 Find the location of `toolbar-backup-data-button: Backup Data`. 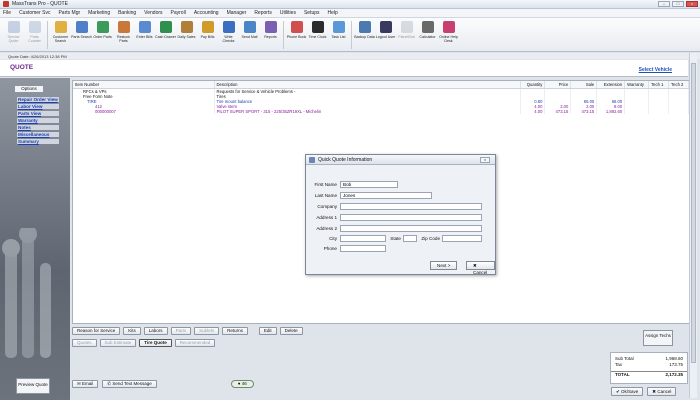

toolbar-backup-data-button: Backup Data is located at coordinates (364, 35).